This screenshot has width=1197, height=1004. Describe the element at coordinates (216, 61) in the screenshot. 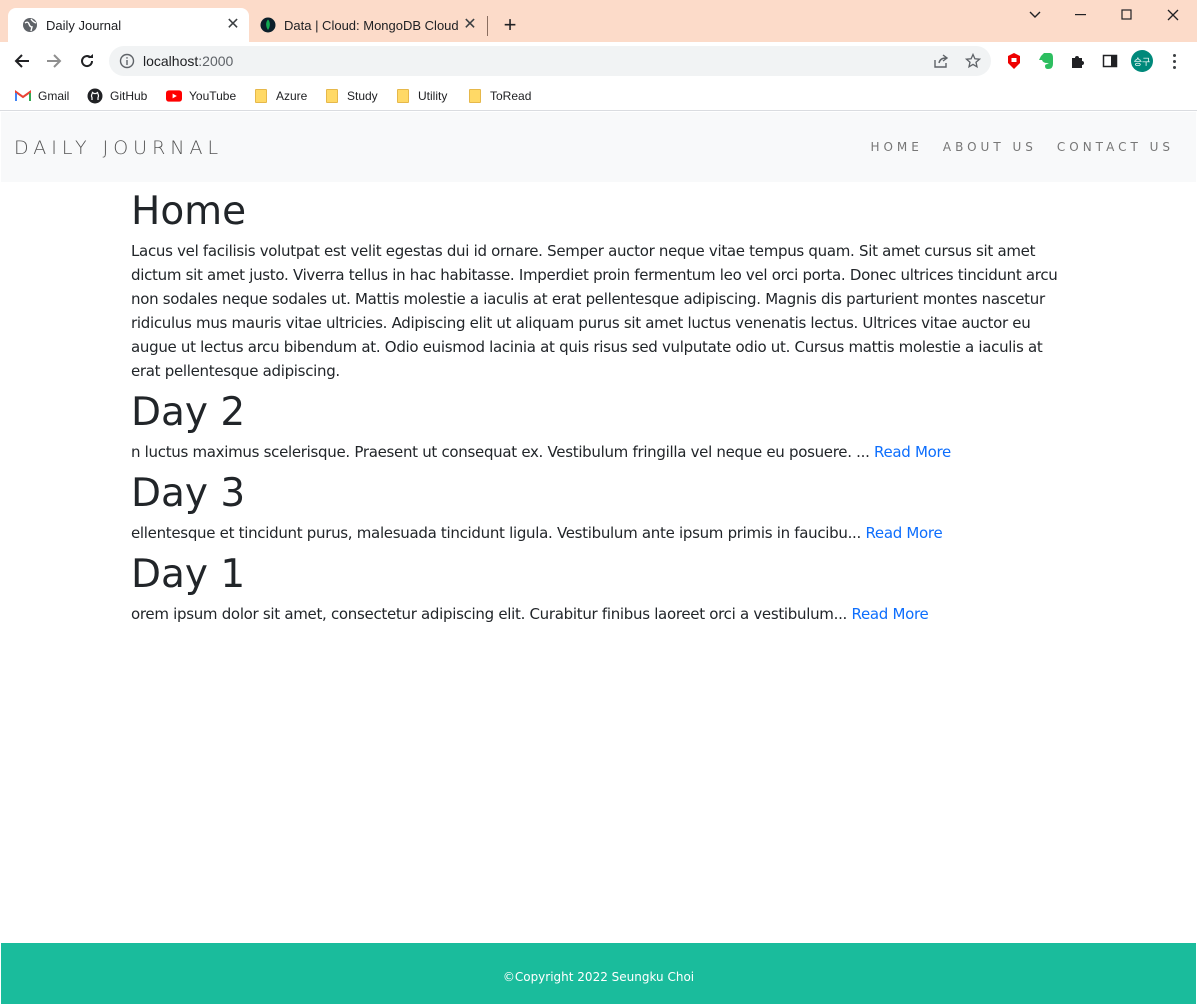

I see `url-port: :2000` at that location.